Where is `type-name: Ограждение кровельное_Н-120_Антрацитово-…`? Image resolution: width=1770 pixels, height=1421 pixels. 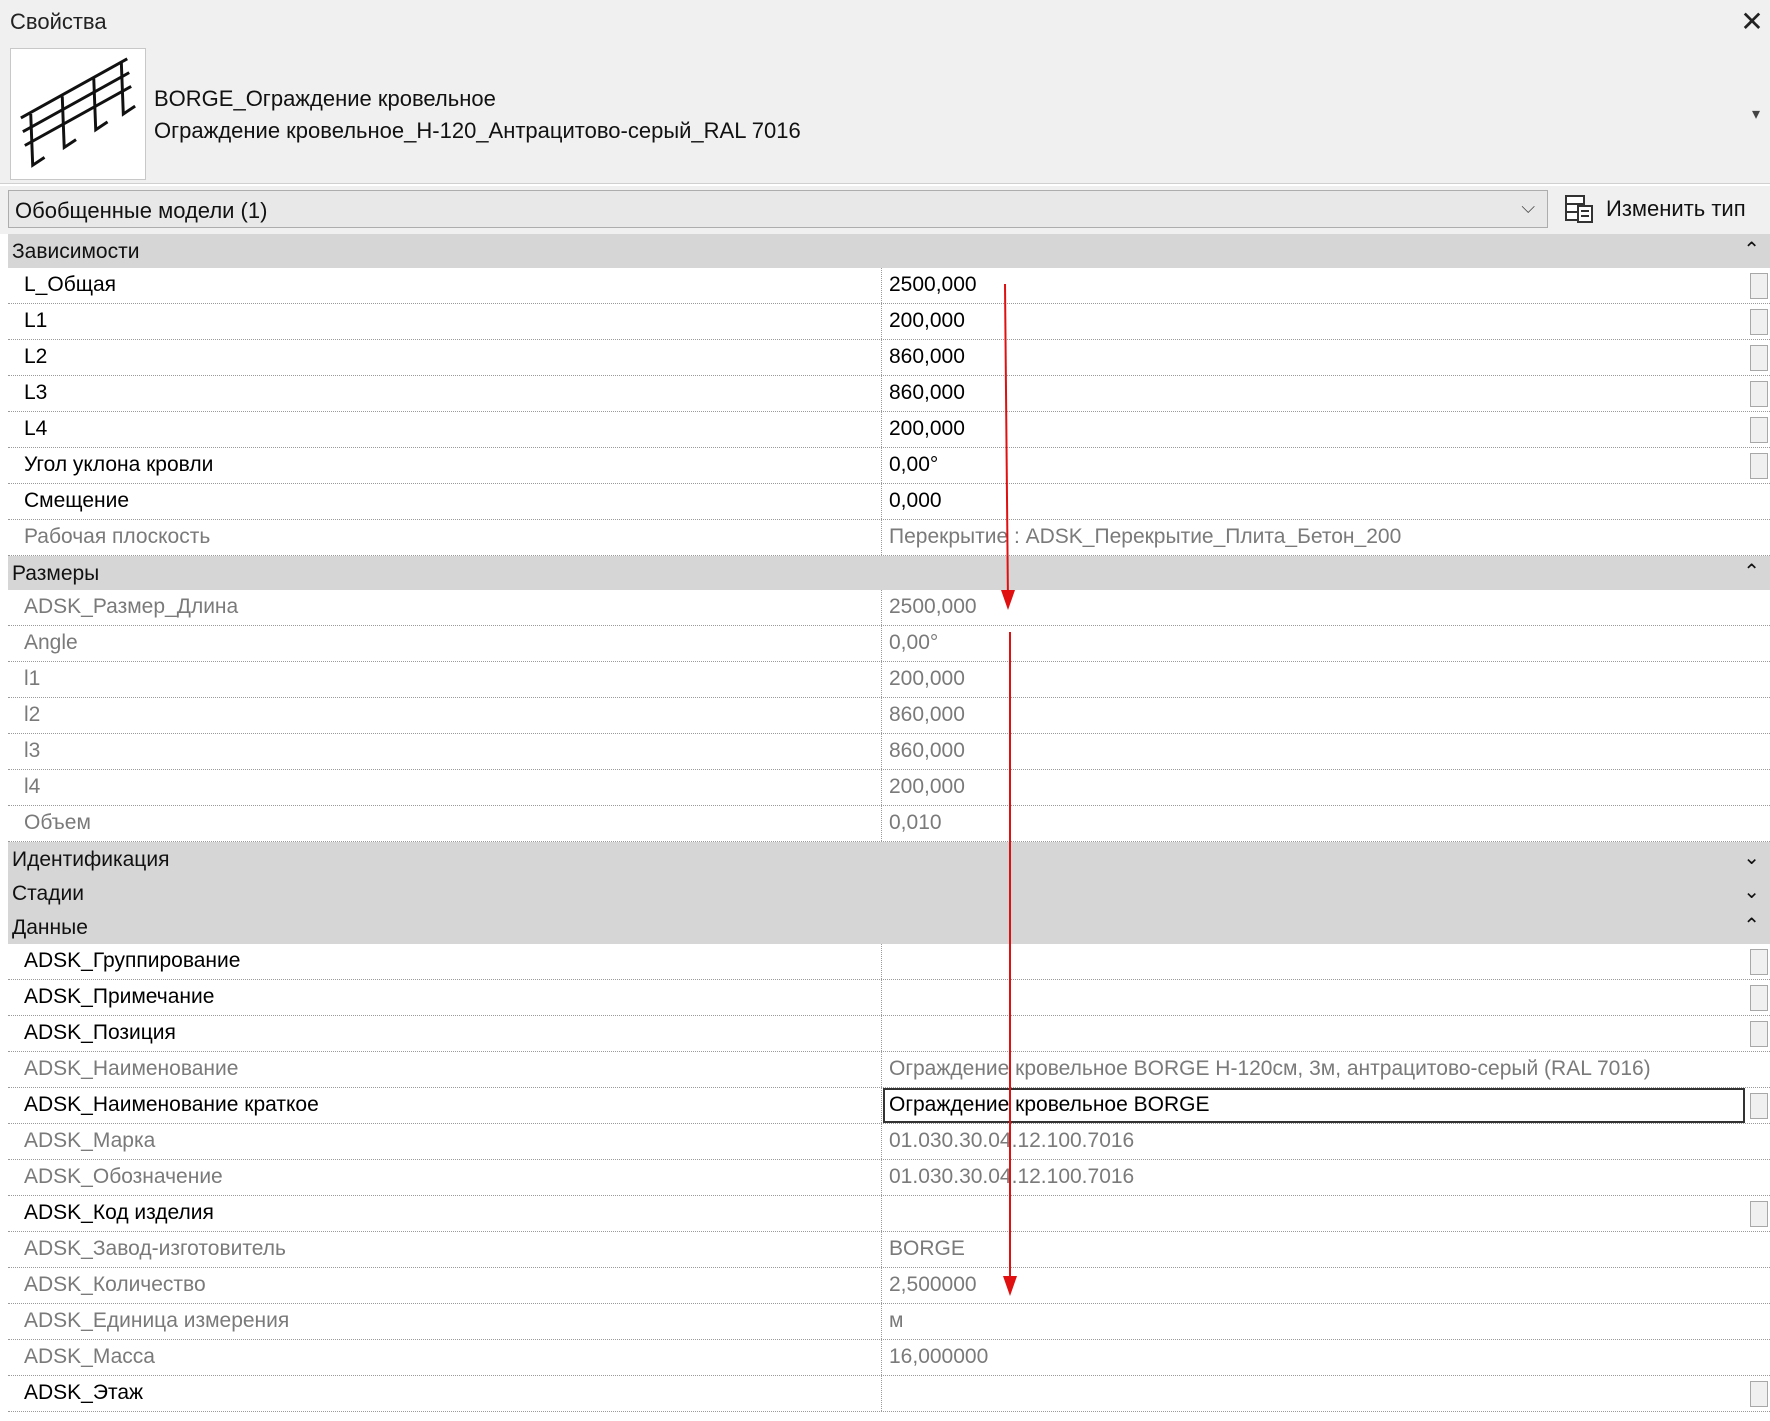
type-name: Ограждение кровельное_Н-120_Антрацитово-… is located at coordinates (477, 130).